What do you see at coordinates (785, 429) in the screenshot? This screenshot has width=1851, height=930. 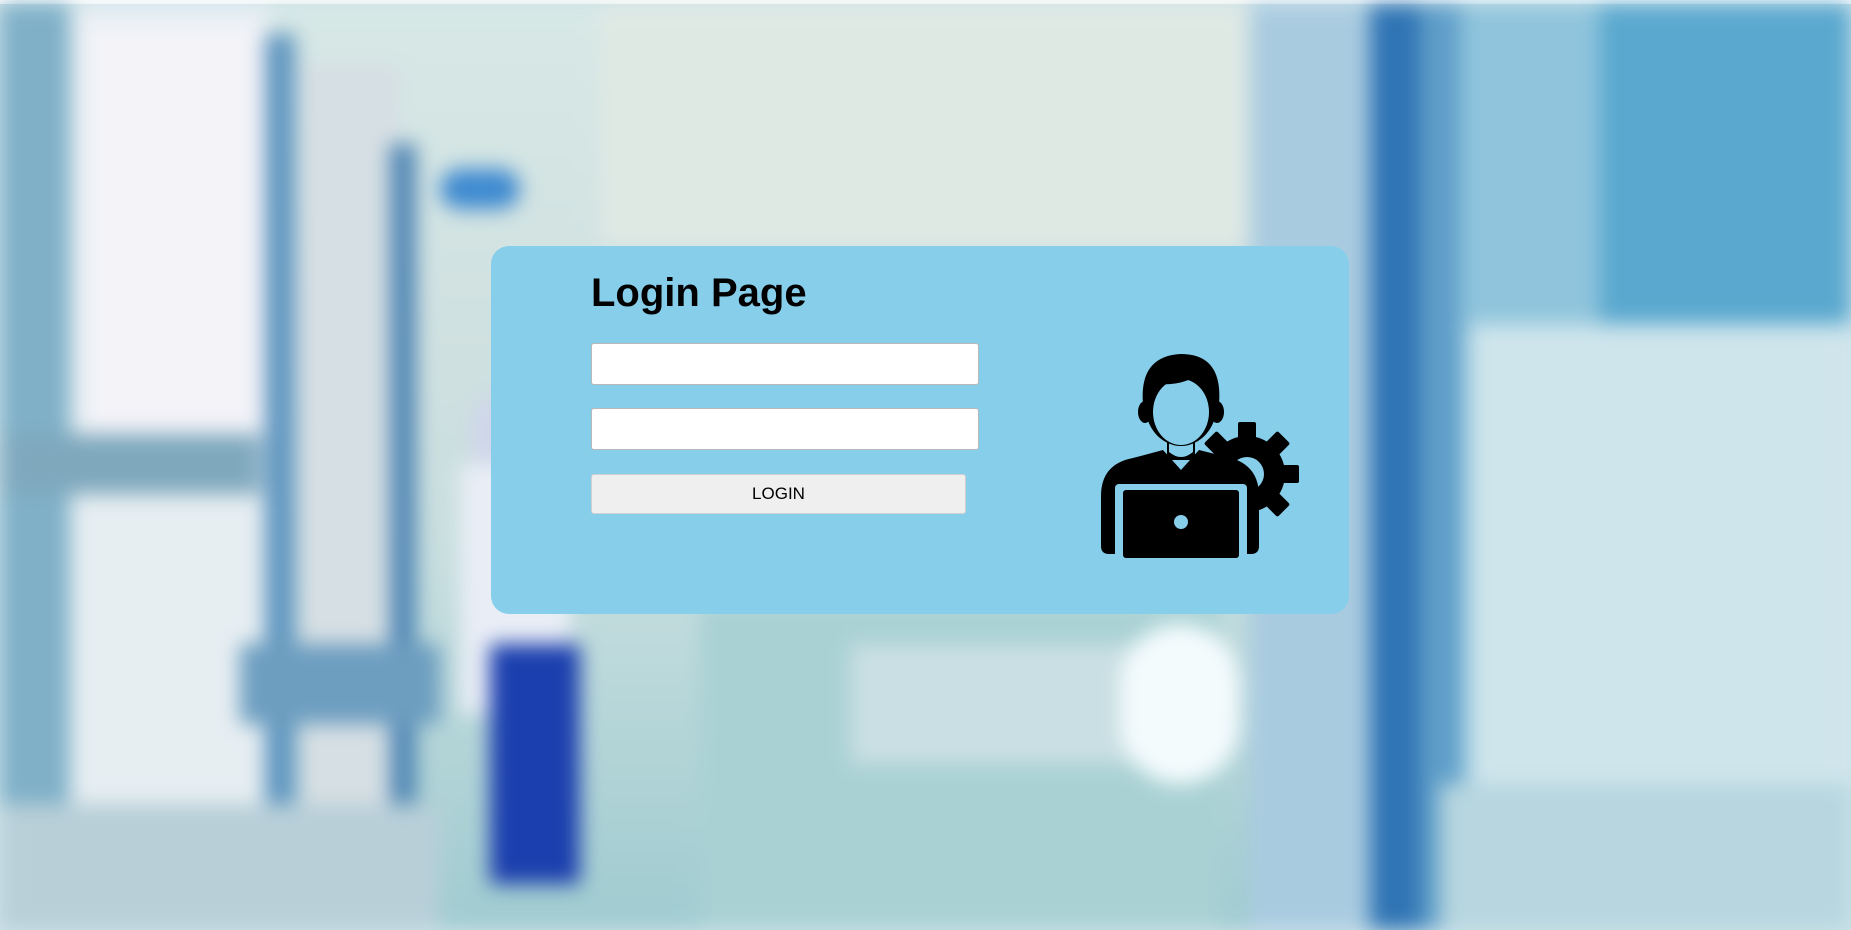 I see `password-field` at bounding box center [785, 429].